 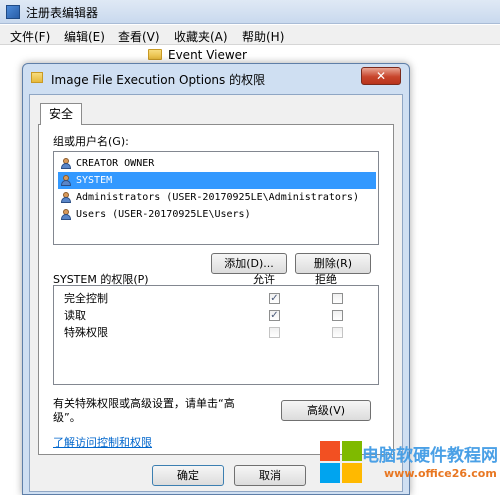 What do you see at coordinates (139, 36) in the screenshot?
I see `menu-view: 查看(V)` at bounding box center [139, 36].